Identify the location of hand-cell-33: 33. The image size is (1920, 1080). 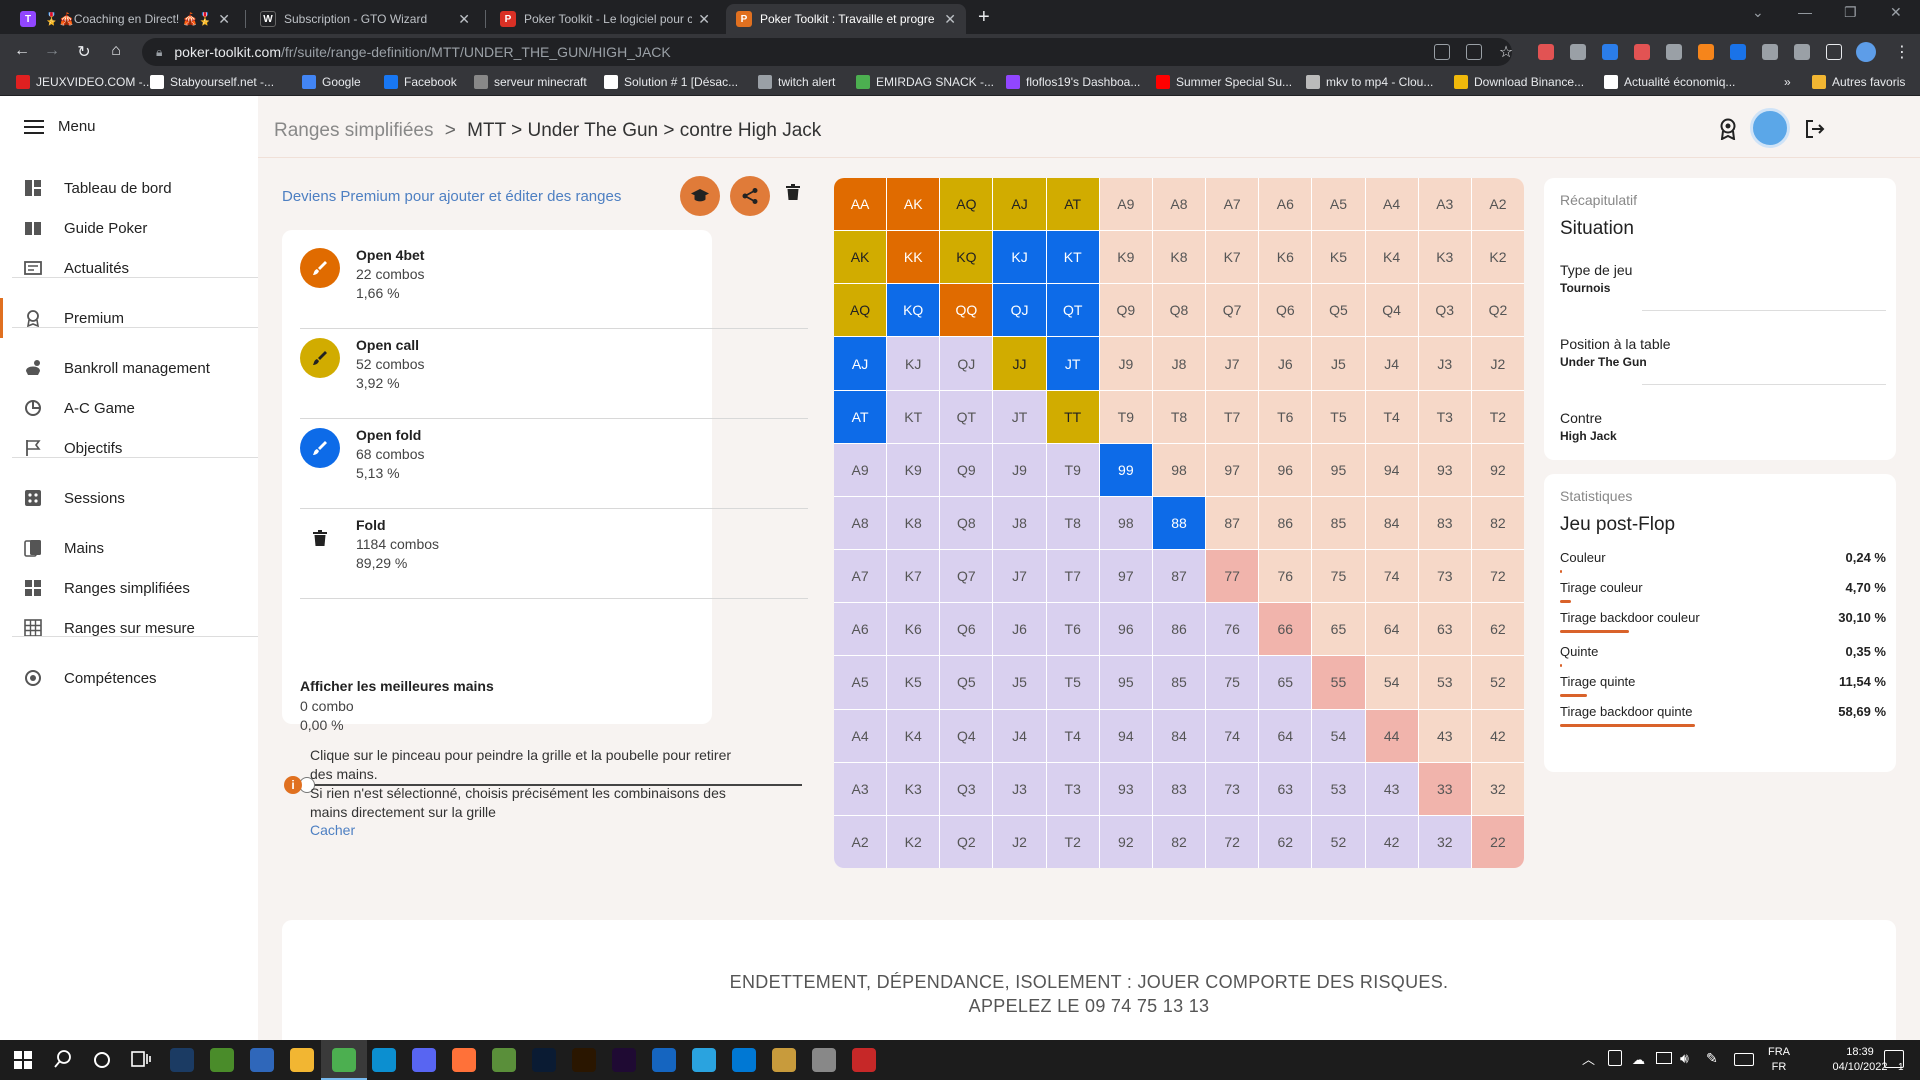
(1444, 788).